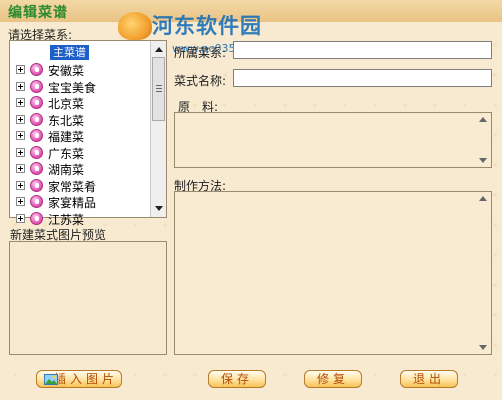 This screenshot has width=502, height=400. I want to click on tree-item-label: 福建菜, so click(66, 137).